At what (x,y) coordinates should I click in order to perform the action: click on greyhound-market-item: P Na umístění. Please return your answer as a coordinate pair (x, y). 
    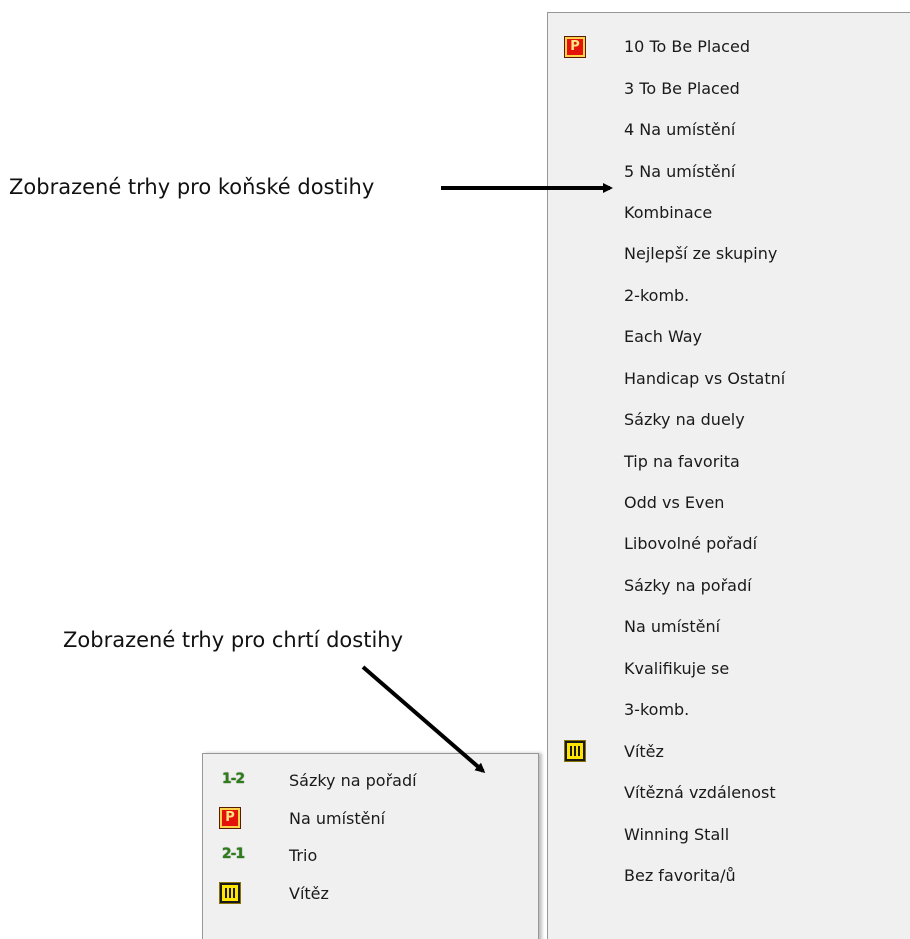
    Looking at the image, I should click on (370, 819).